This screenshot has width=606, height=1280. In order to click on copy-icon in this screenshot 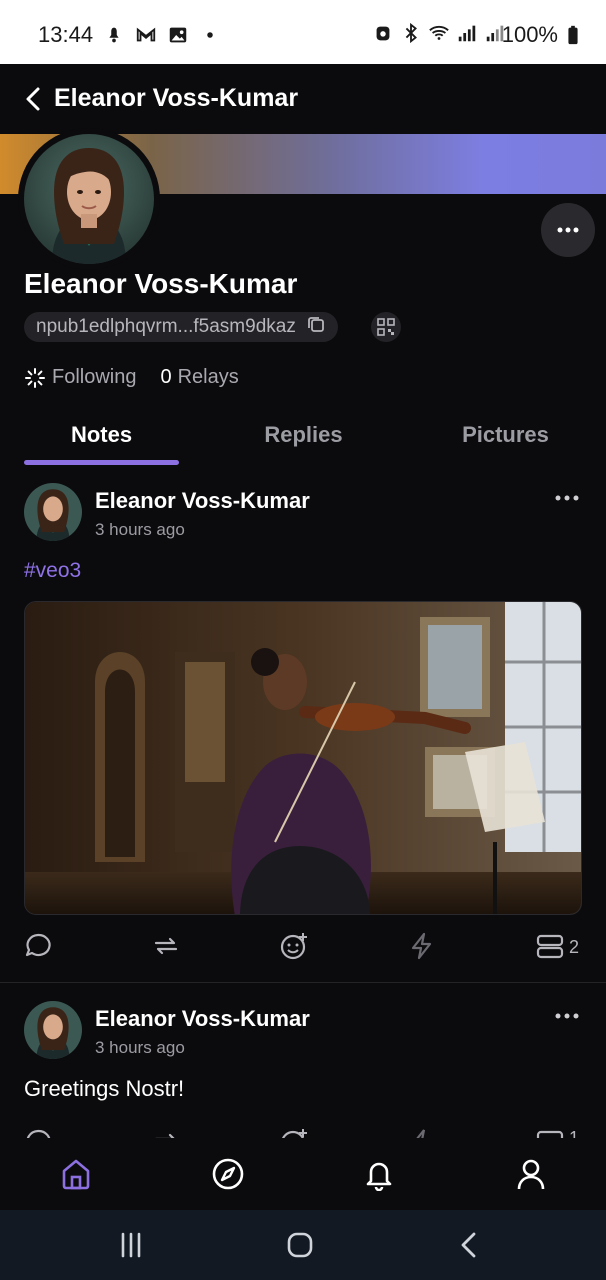, I will do `click(316, 327)`.